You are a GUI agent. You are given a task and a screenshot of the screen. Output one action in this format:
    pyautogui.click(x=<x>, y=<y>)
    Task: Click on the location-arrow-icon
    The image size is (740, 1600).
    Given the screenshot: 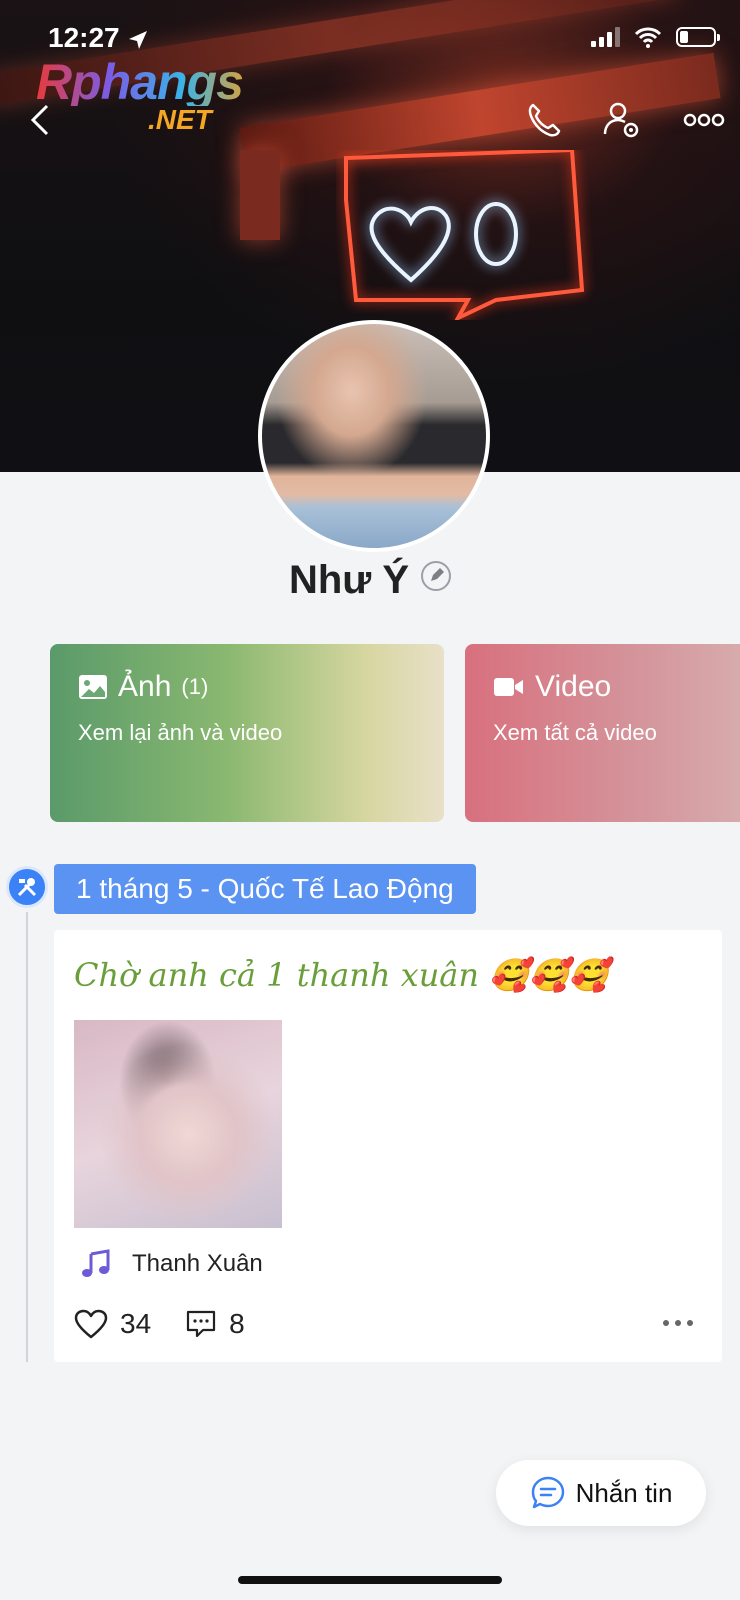 What is the action you would take?
    pyautogui.click(x=138, y=39)
    